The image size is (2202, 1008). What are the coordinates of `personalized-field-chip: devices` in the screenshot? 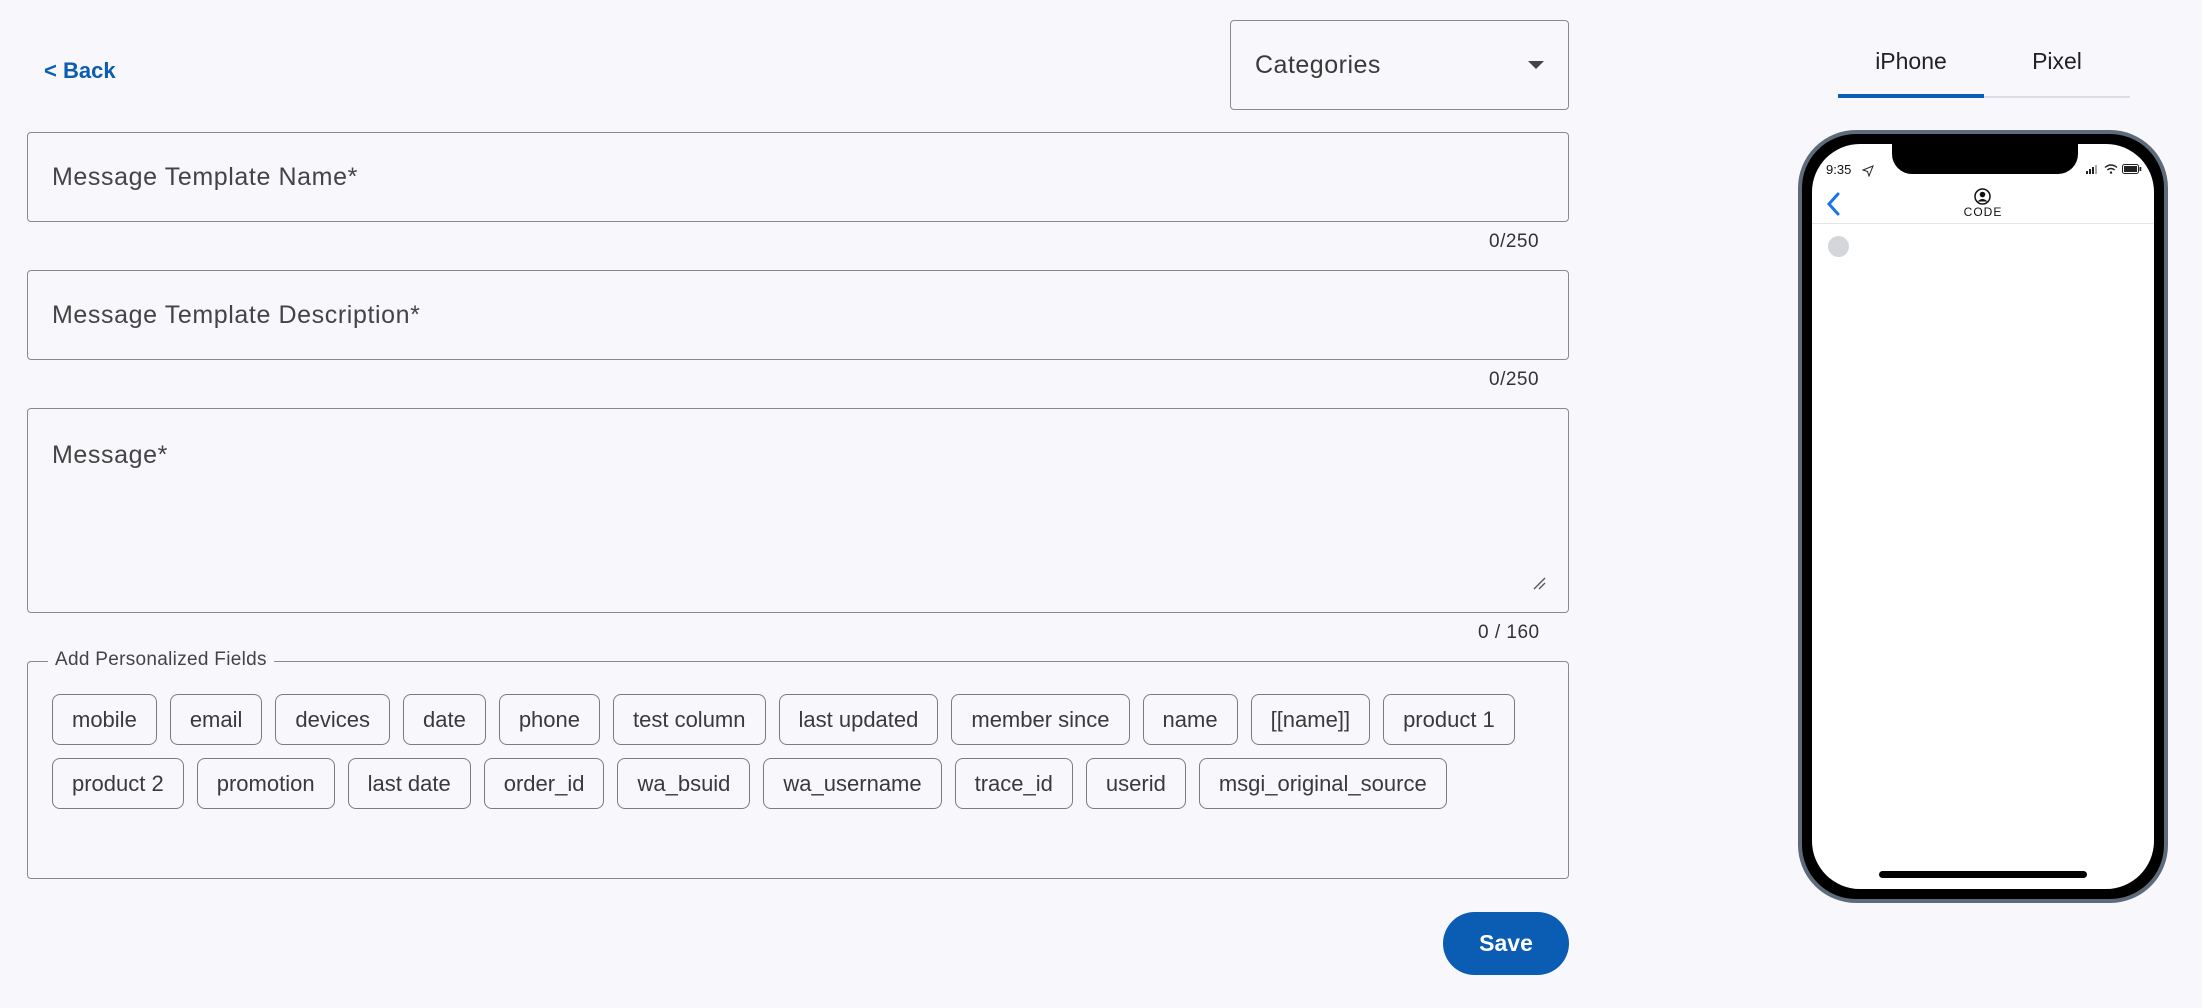 It's located at (332, 719).